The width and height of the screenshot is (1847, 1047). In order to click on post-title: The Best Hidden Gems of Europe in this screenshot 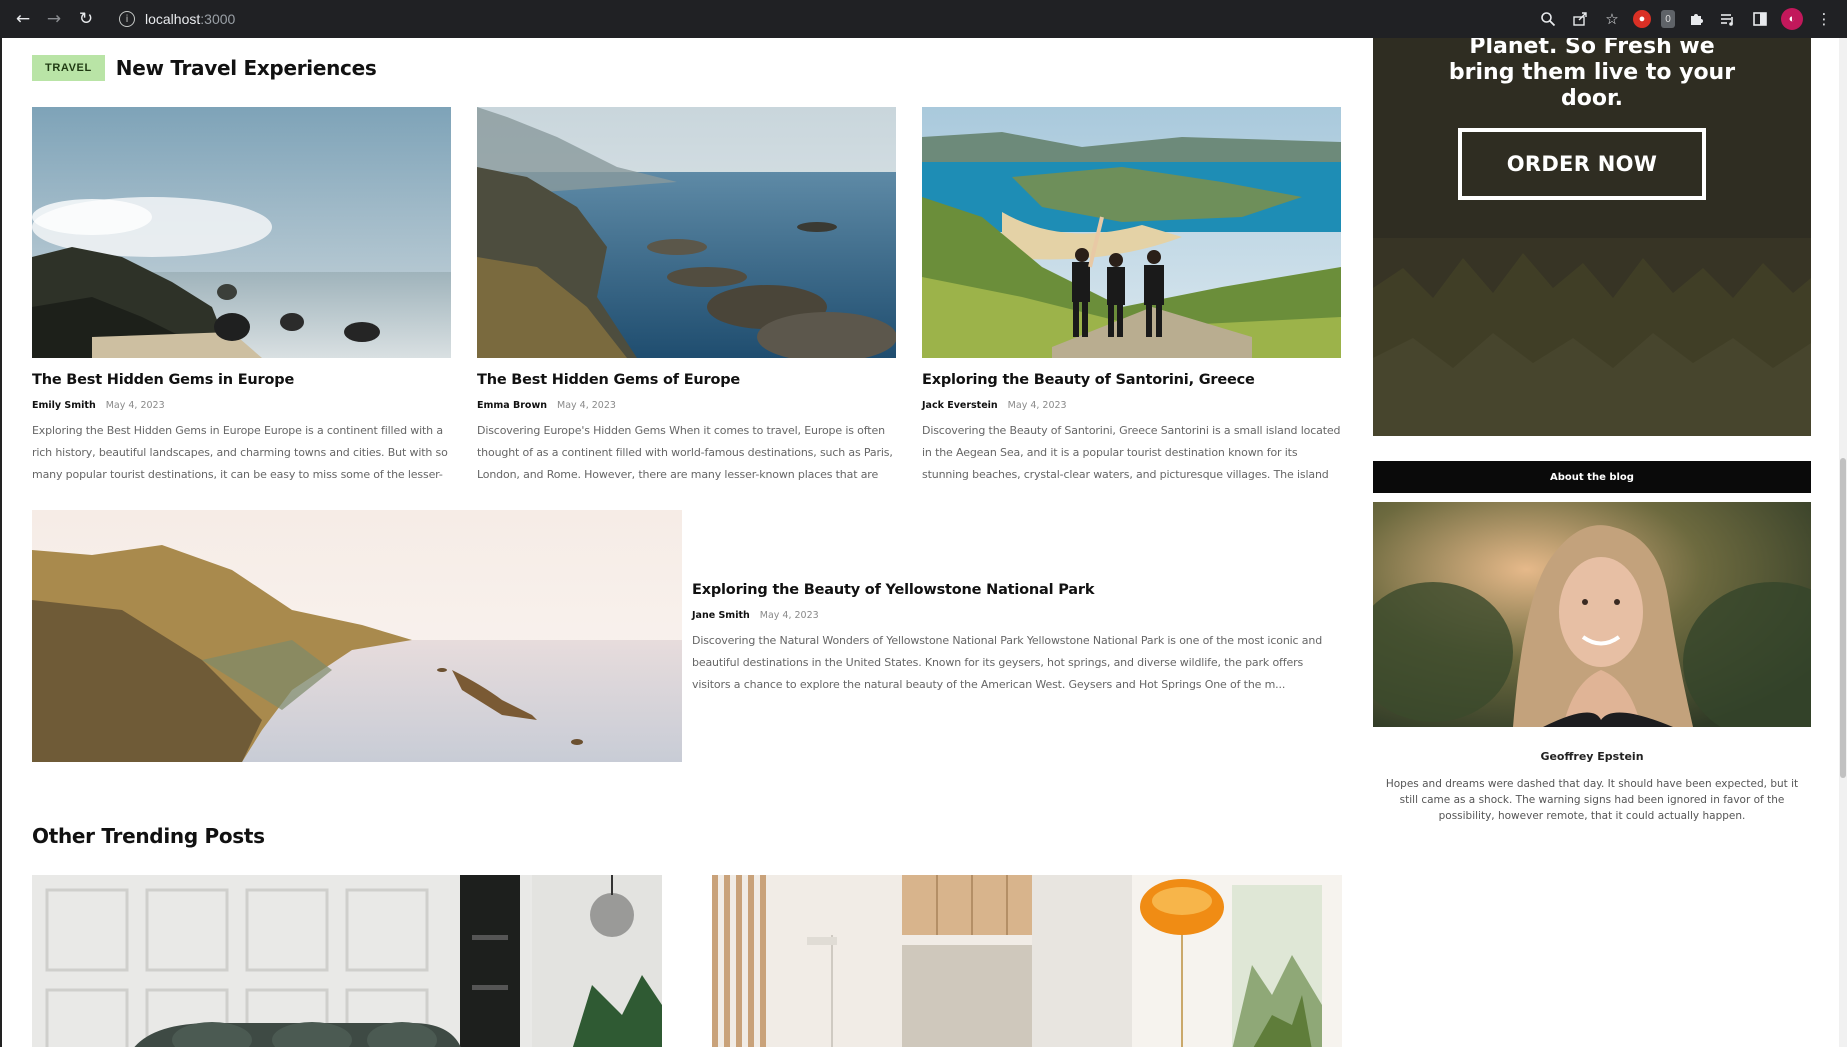, I will do `click(686, 380)`.